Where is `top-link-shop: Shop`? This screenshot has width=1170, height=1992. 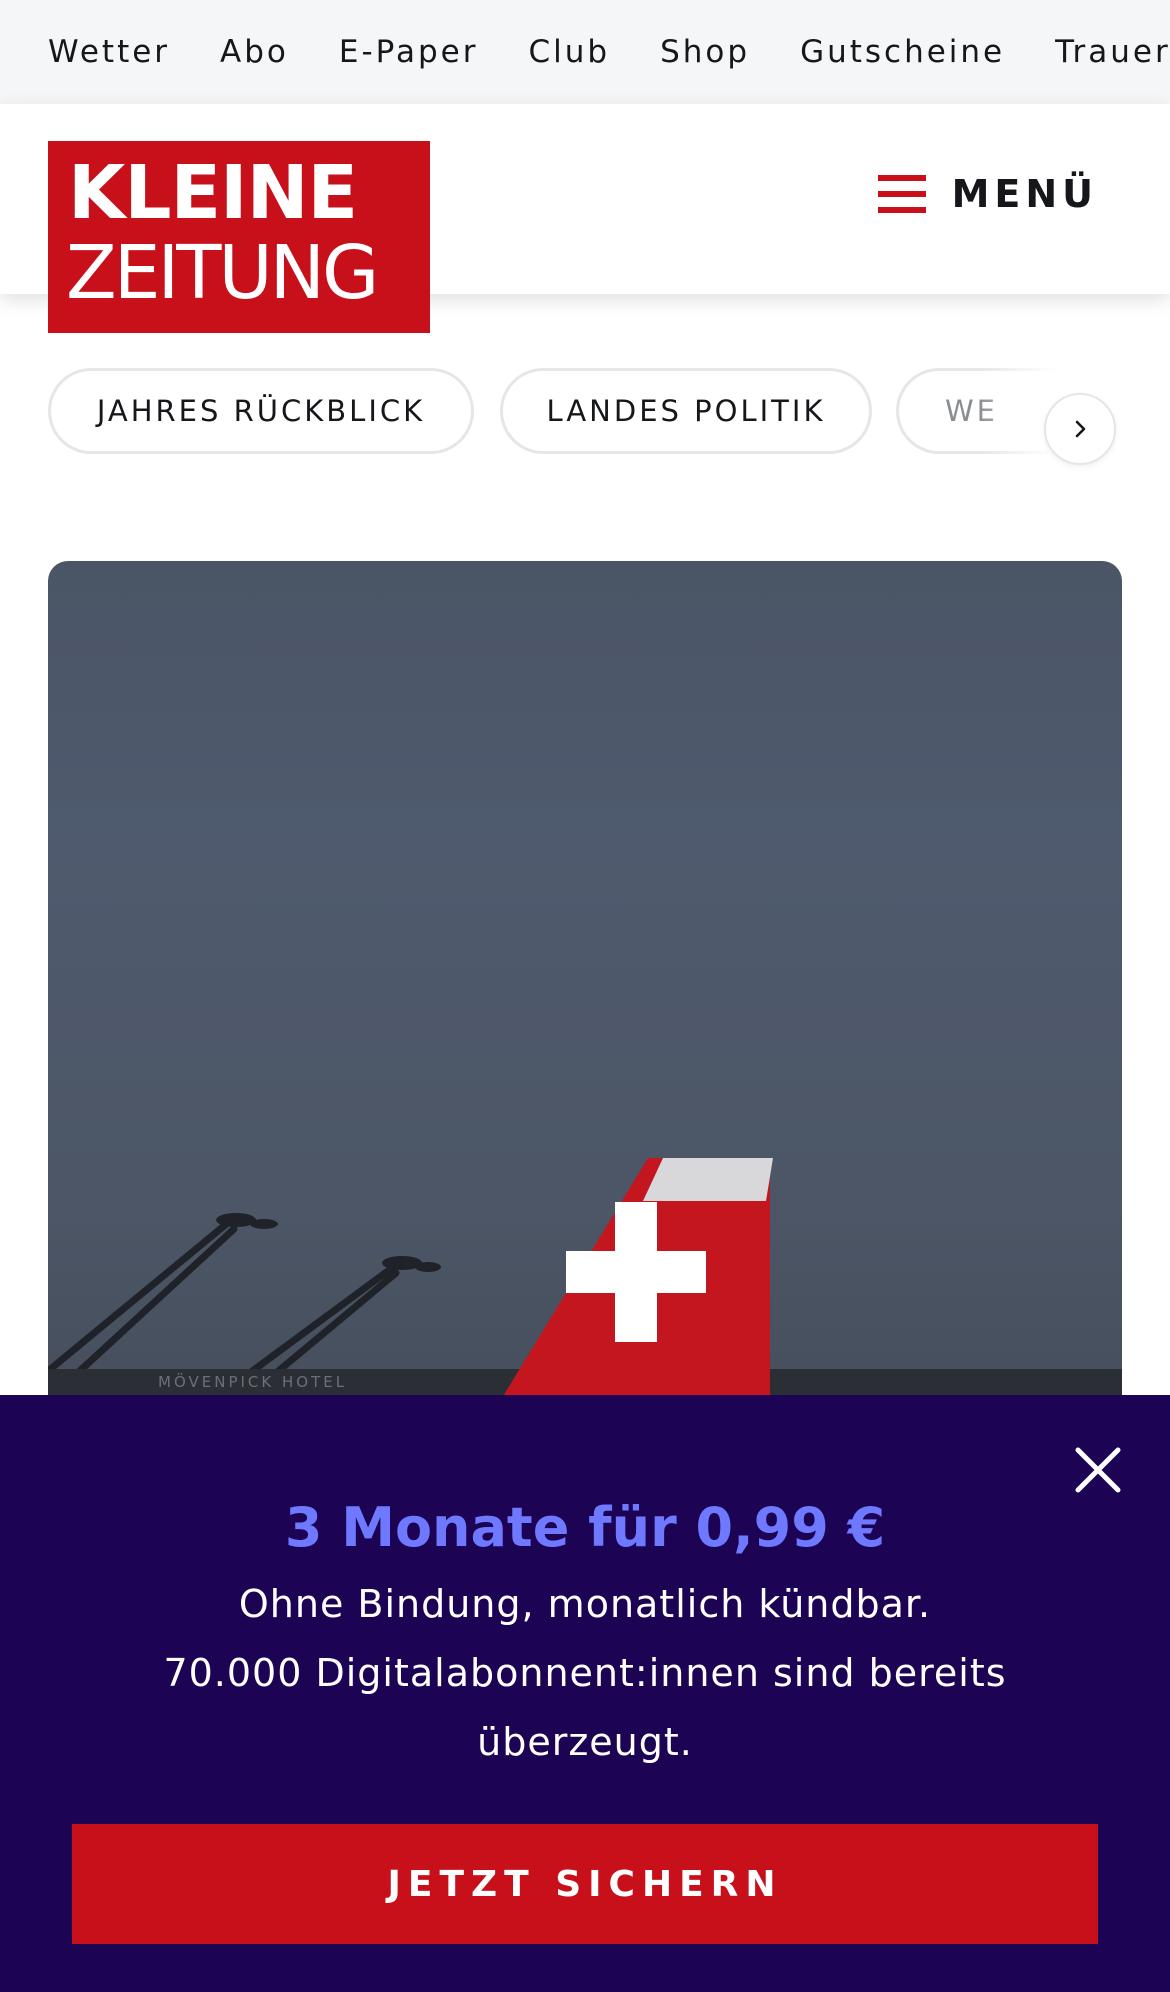
top-link-shop: Shop is located at coordinates (705, 52).